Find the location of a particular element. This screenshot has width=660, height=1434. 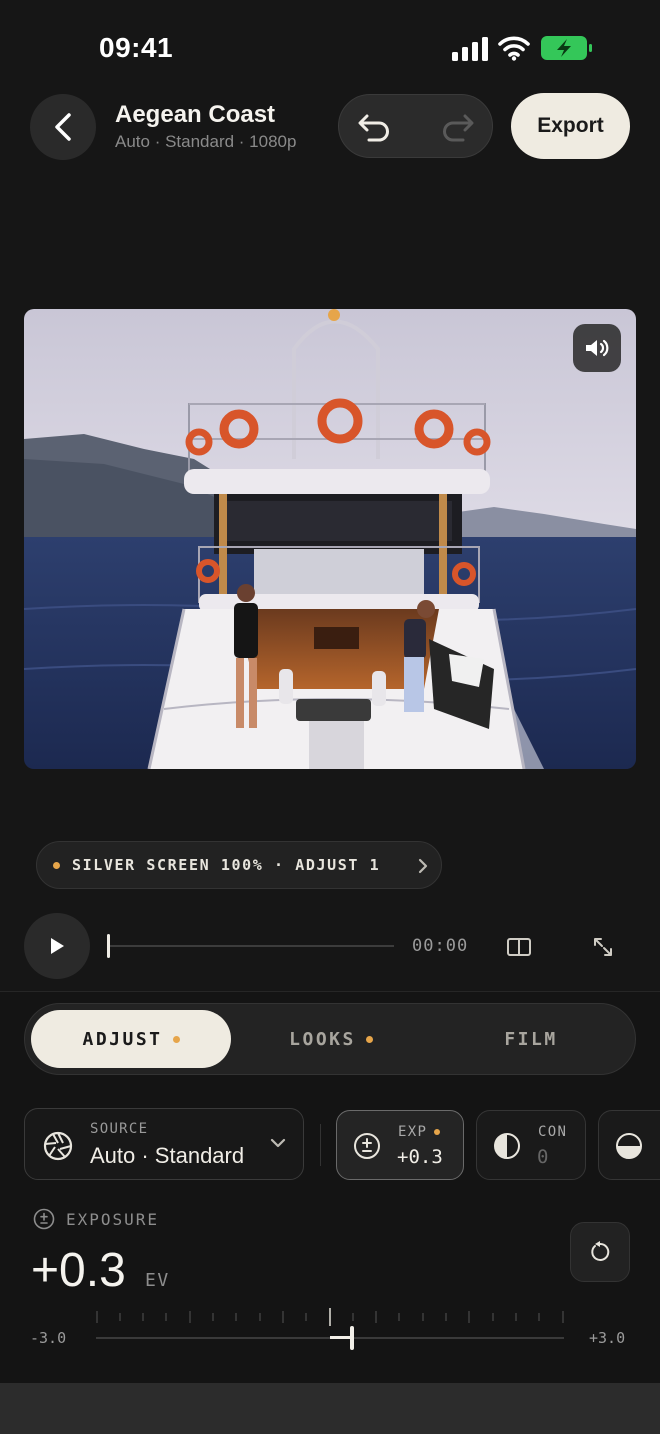

tab-looks: LOOKS is located at coordinates (331, 1039).